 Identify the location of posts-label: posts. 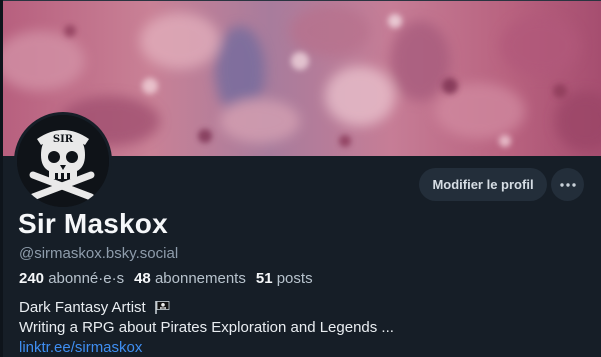
(294, 278).